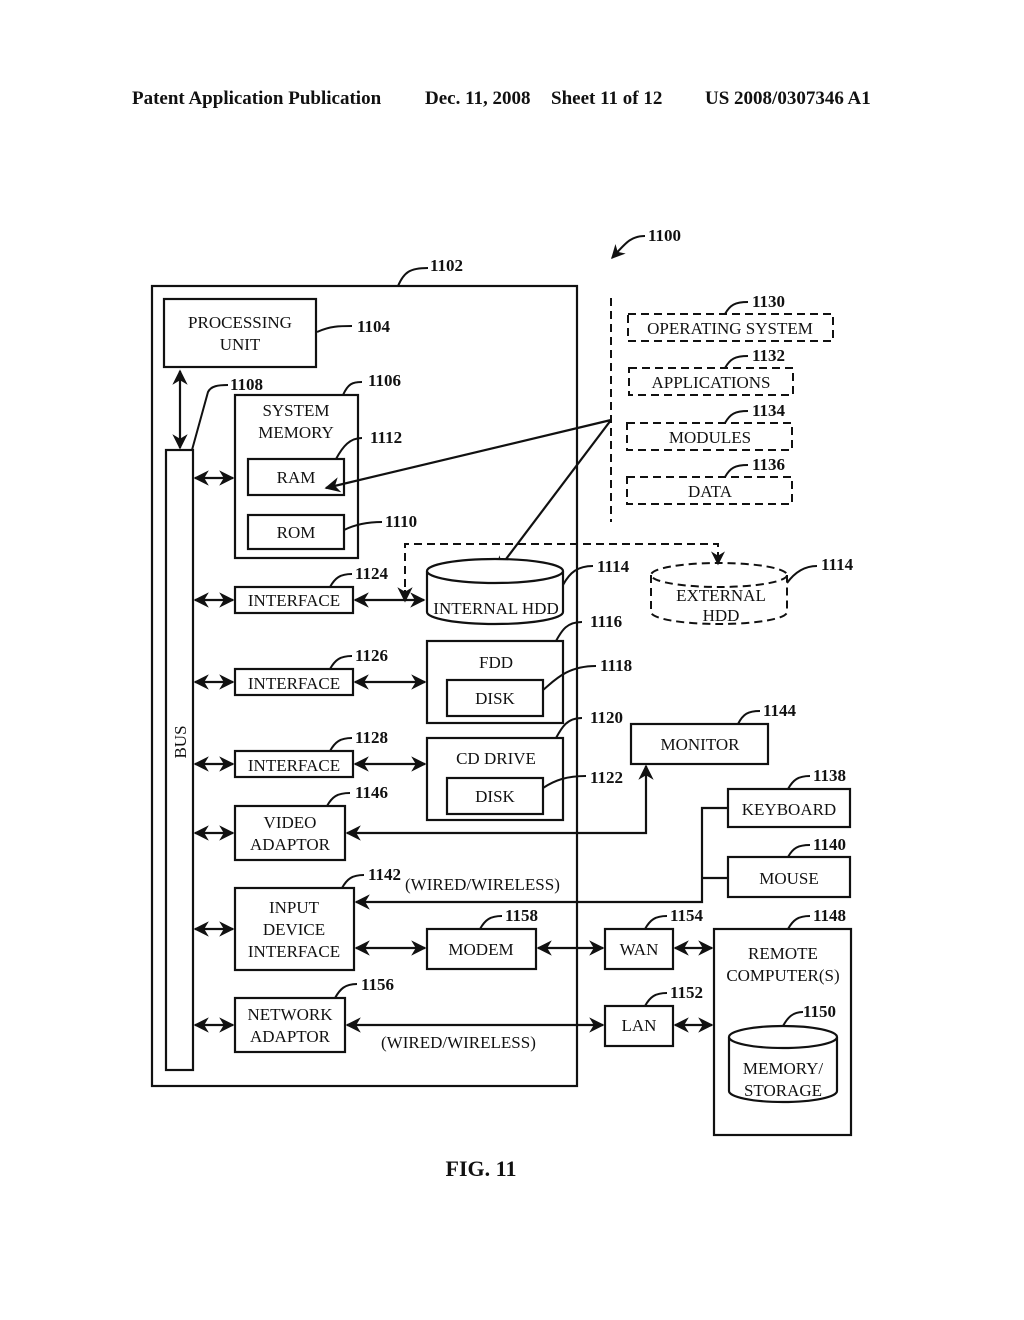  I want to click on svg-text: CD DRIVE, so click(496, 758).